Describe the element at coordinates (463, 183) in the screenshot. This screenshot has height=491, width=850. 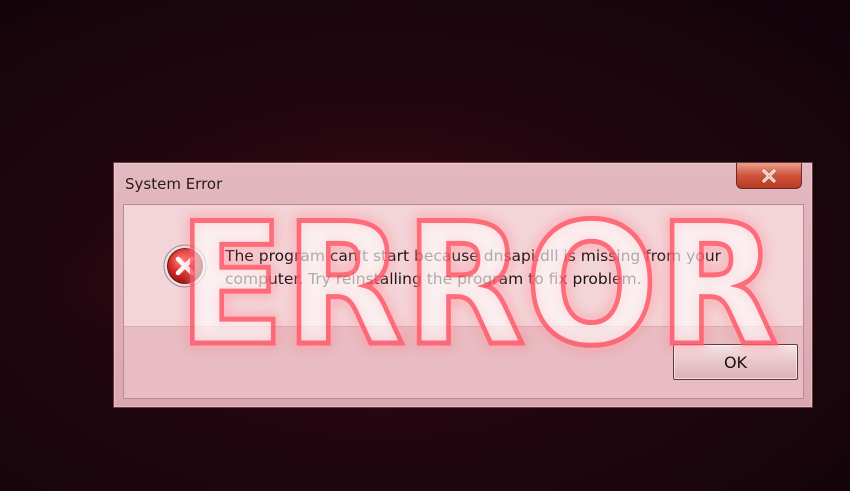
I see `title-bar: System Error` at that location.